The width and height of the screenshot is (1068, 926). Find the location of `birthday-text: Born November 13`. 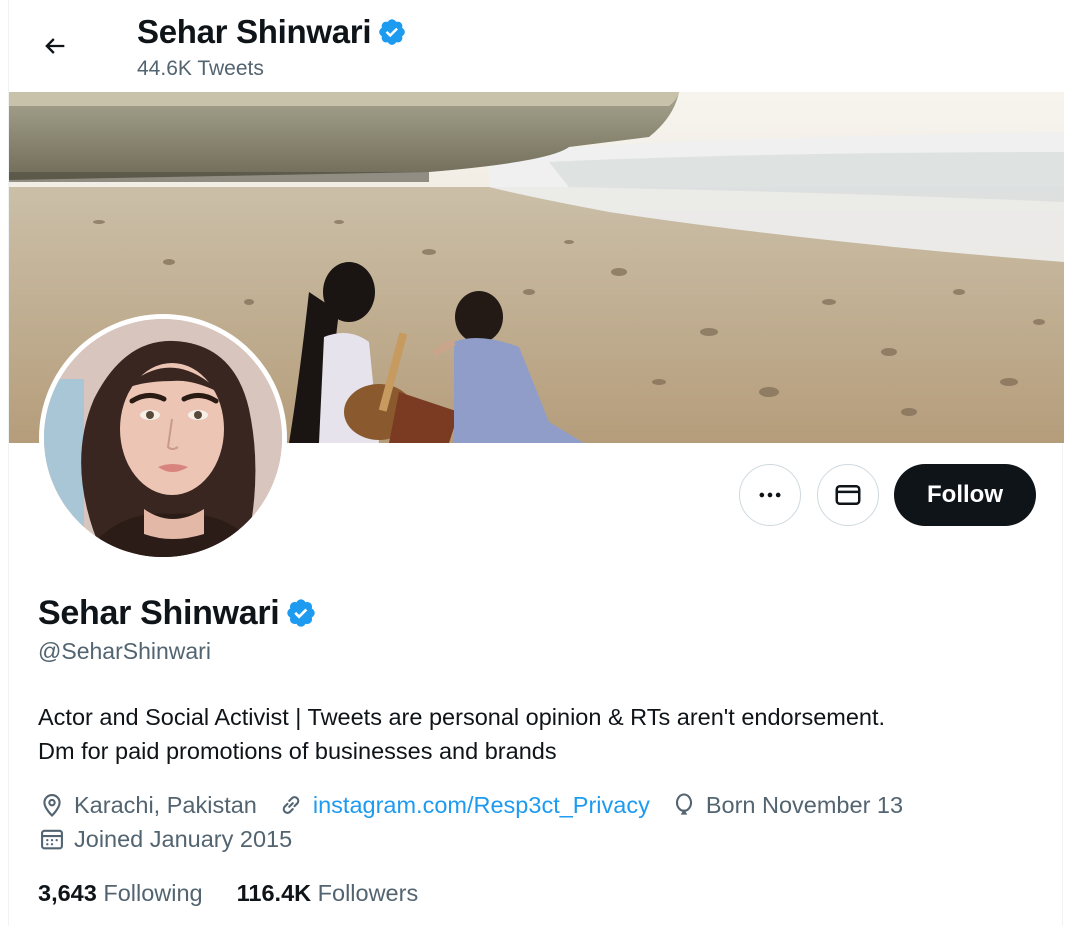

birthday-text: Born November 13 is located at coordinates (804, 805).